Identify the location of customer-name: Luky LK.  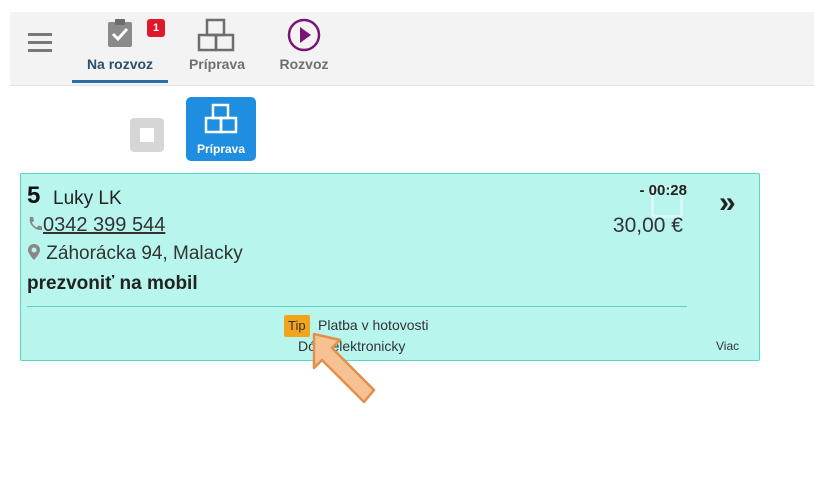
(87, 198).